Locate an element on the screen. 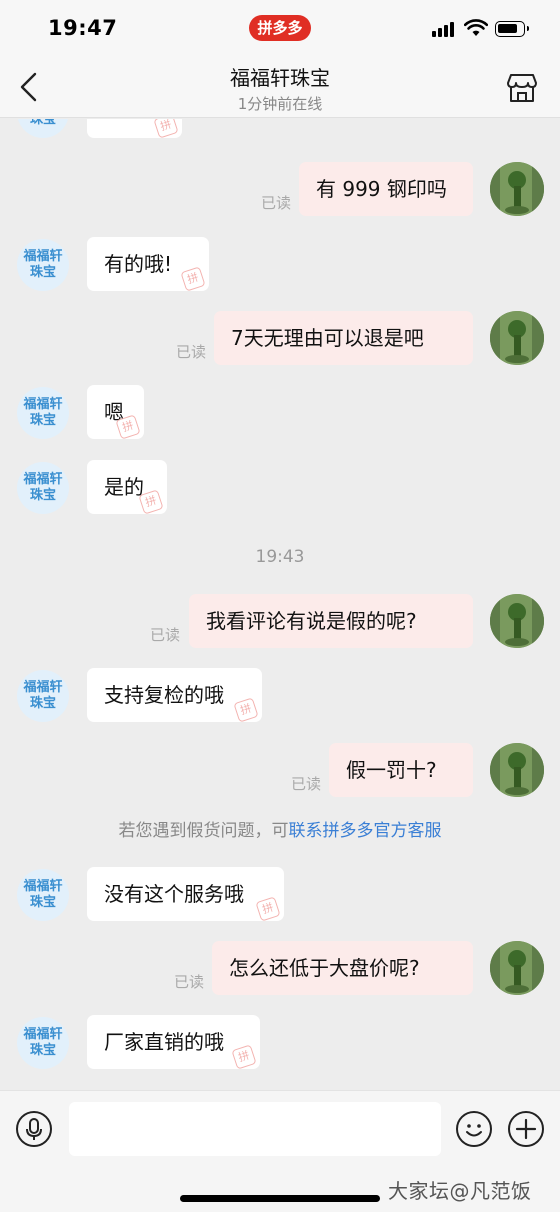 The height and width of the screenshot is (1212, 560). message-text: 7天无理由可以退是吧 is located at coordinates (327, 338).